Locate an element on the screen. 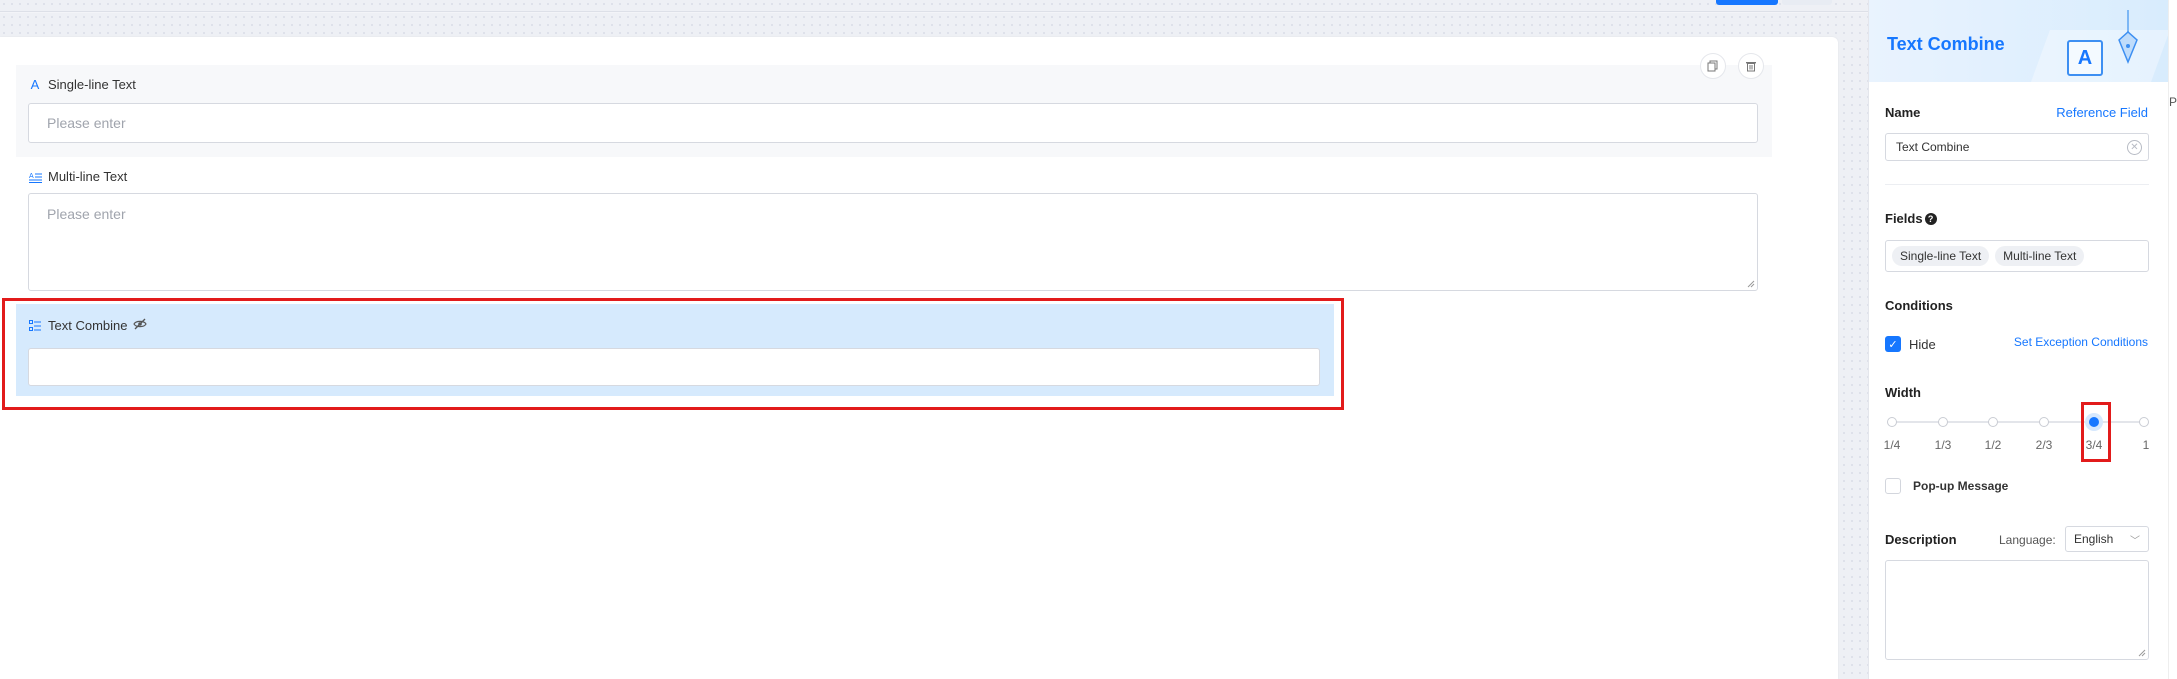 The height and width of the screenshot is (679, 2177). width-mark: 1/3 is located at coordinates (1943, 445).